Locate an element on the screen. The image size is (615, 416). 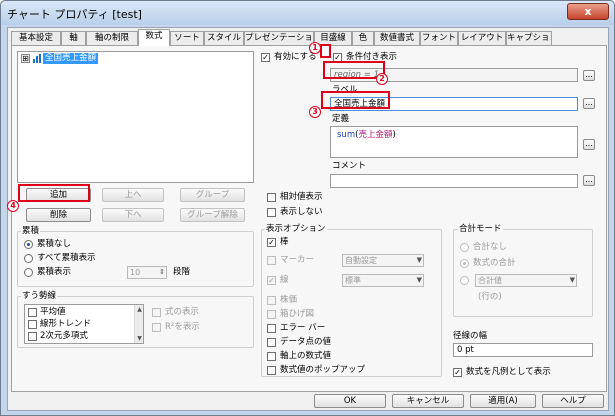
tab-dimensions: 軸 is located at coordinates (73, 38).